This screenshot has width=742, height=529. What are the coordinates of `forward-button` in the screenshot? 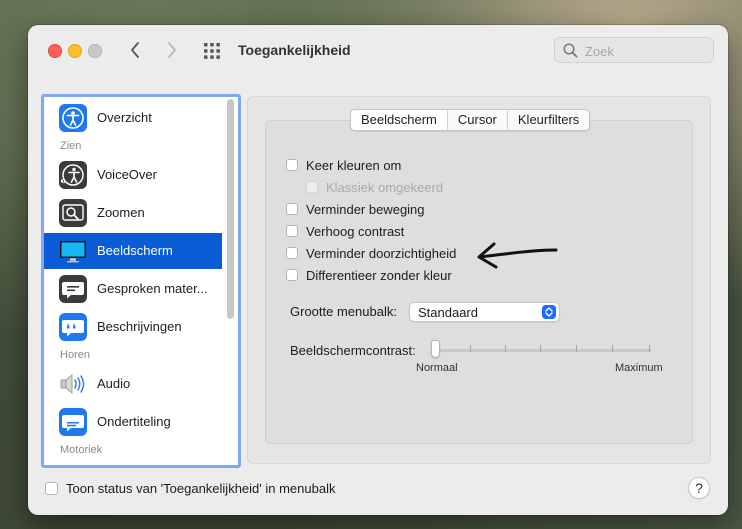 It's located at (172, 50).